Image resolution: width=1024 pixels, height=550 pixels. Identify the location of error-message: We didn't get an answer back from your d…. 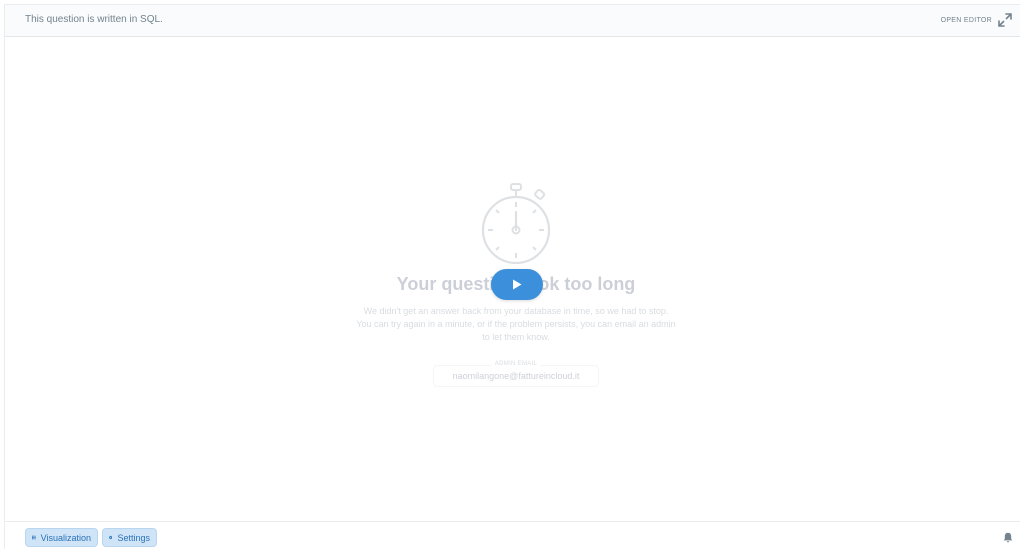
(516, 324).